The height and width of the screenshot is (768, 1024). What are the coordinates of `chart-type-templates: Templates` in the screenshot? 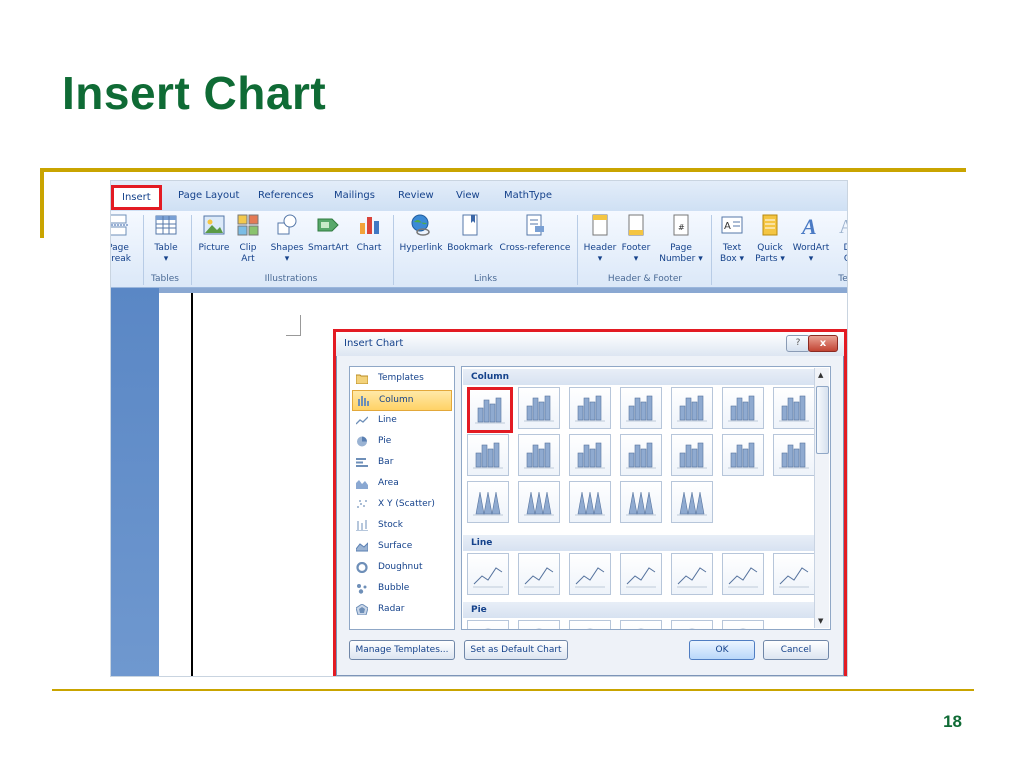 It's located at (402, 378).